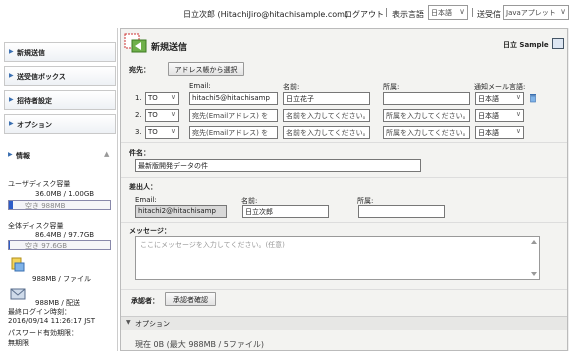  I want to click on company-name: 日立 Sample, so click(526, 45).